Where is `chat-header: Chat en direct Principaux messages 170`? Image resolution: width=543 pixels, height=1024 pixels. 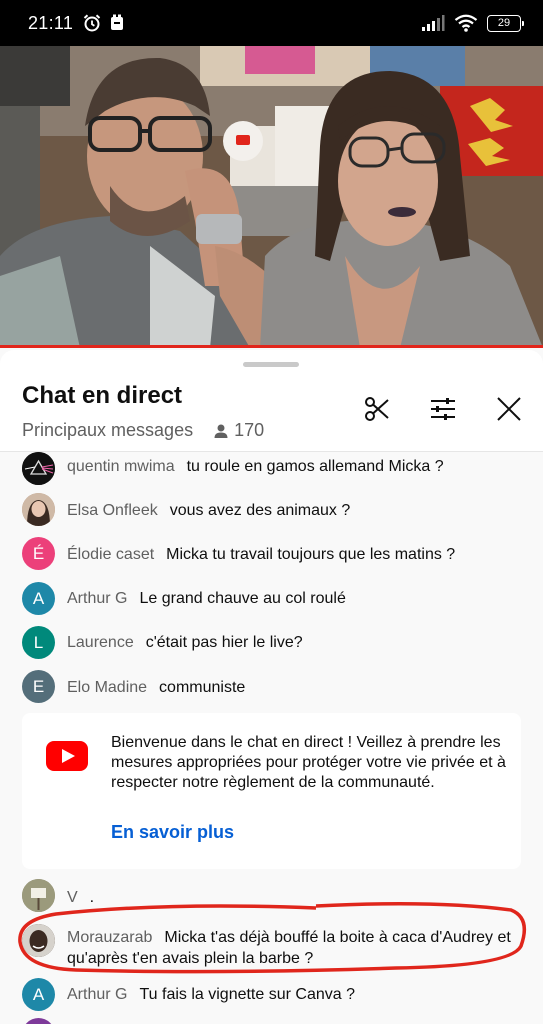 chat-header: Chat en direct Principaux messages 170 is located at coordinates (271, 401).